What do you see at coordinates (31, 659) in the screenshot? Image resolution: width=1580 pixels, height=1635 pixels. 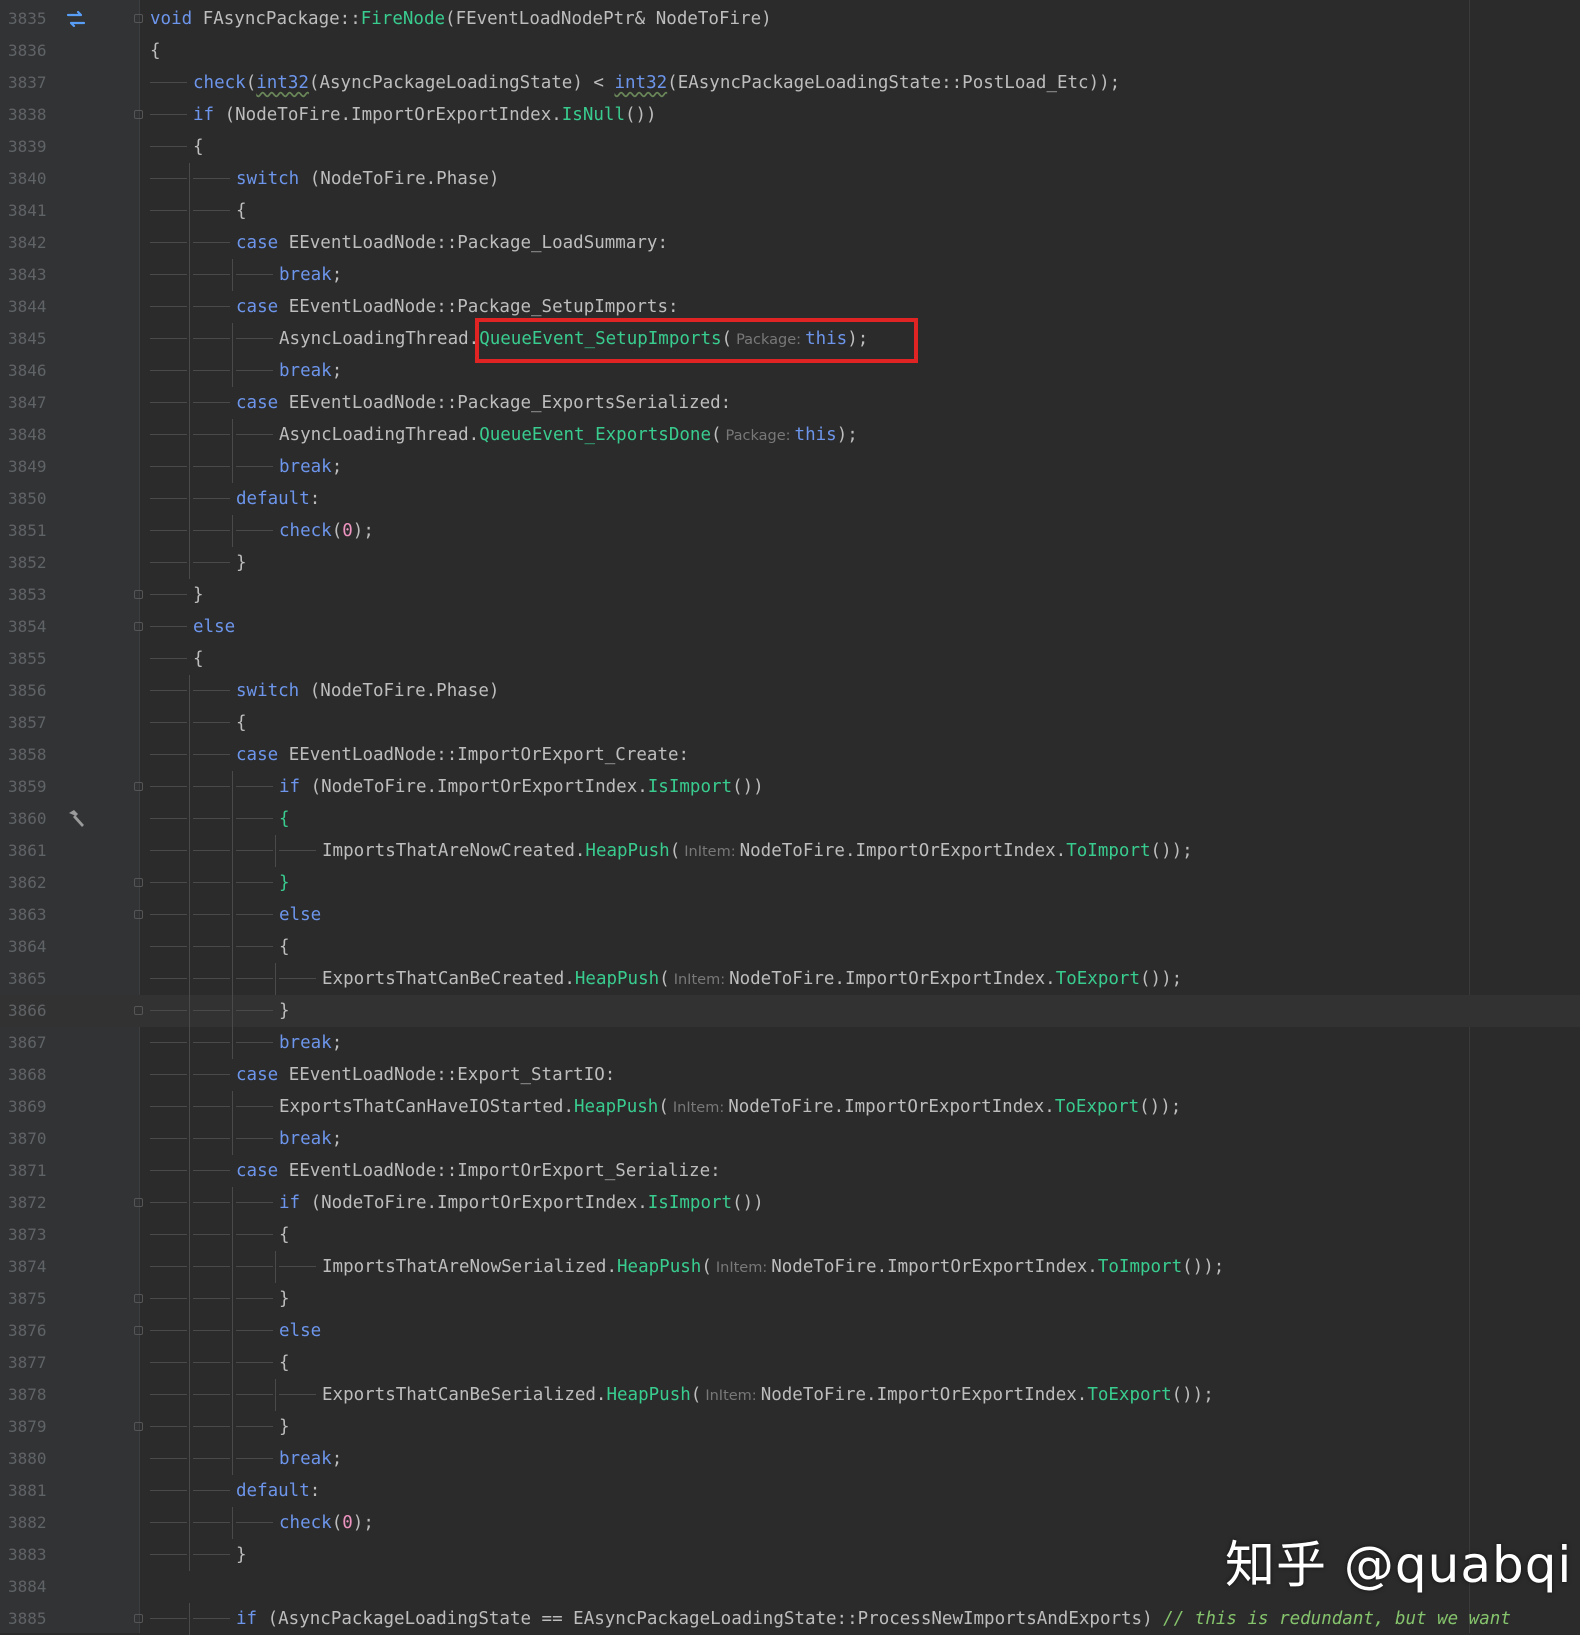 I see `line-number: 3855` at bounding box center [31, 659].